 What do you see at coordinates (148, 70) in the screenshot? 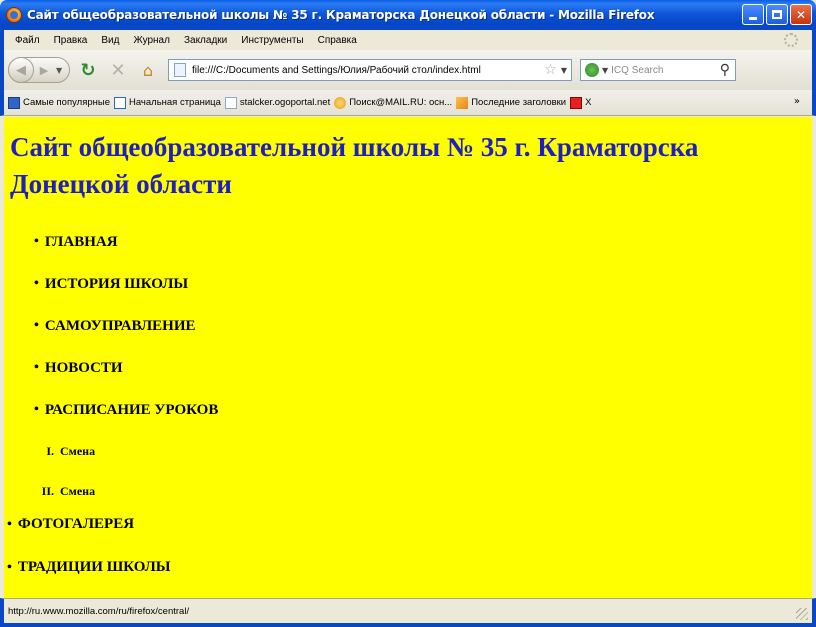
I see `home-icon: ⌂` at bounding box center [148, 70].